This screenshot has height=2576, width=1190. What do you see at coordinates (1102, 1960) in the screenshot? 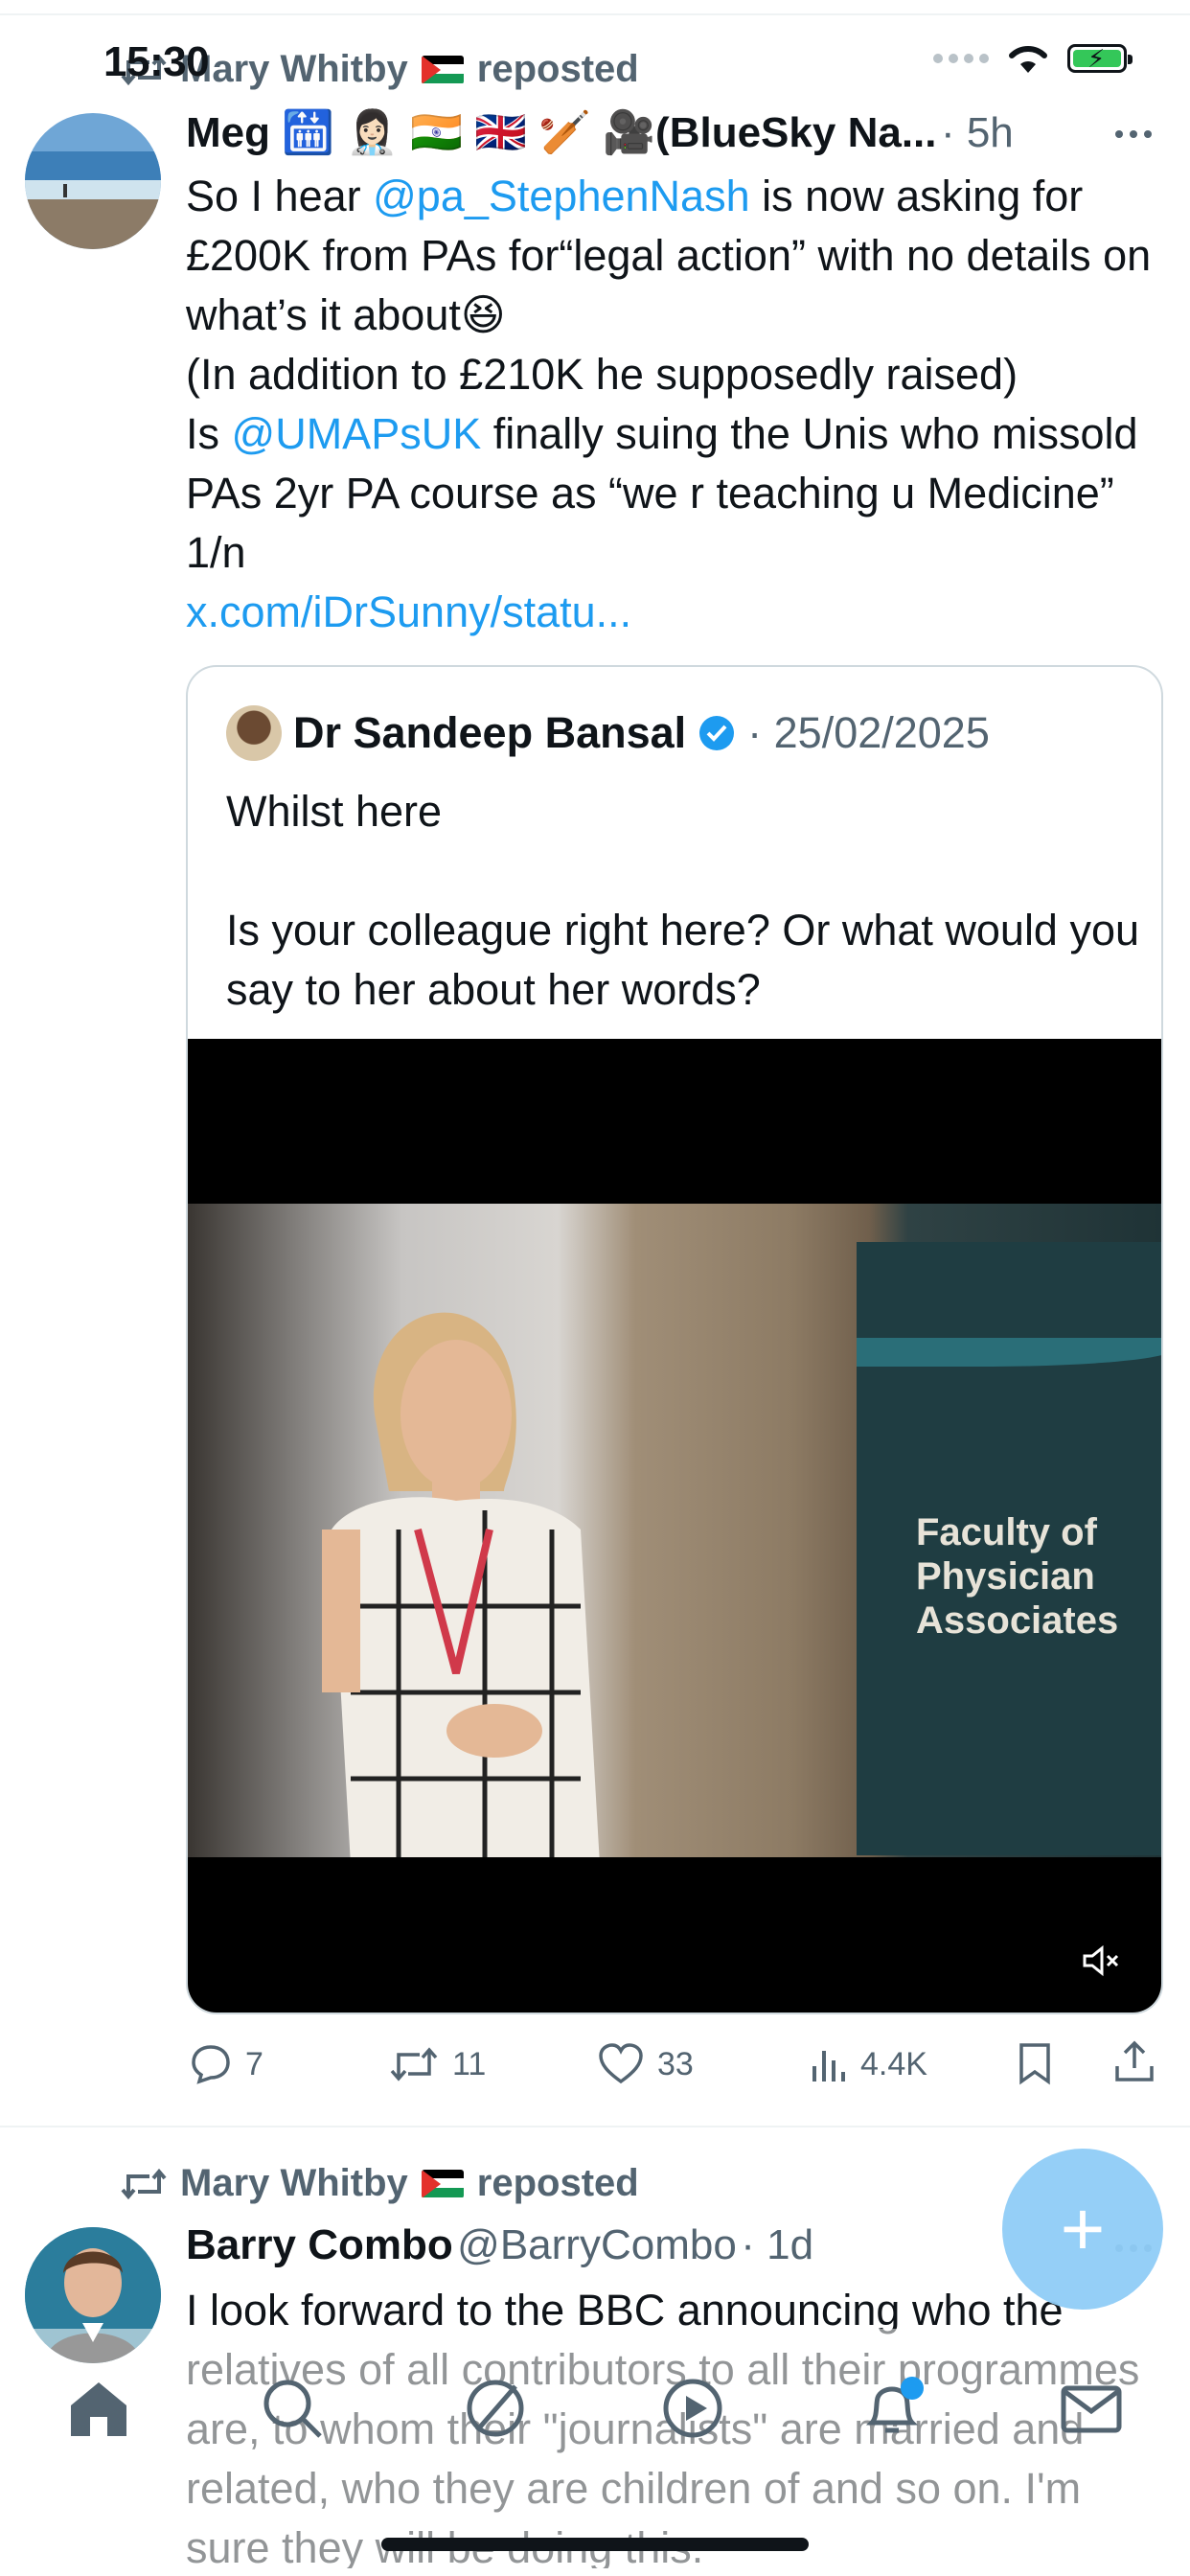
I see `mute-icon` at bounding box center [1102, 1960].